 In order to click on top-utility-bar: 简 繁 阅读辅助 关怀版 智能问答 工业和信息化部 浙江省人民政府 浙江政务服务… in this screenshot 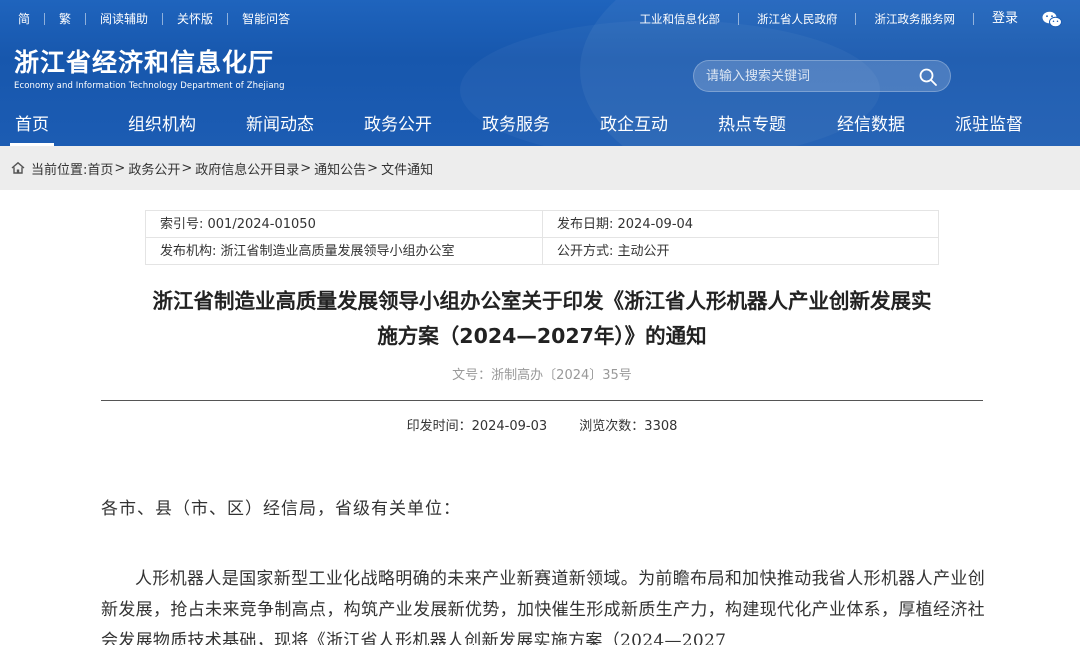, I will do `click(540, 19)`.